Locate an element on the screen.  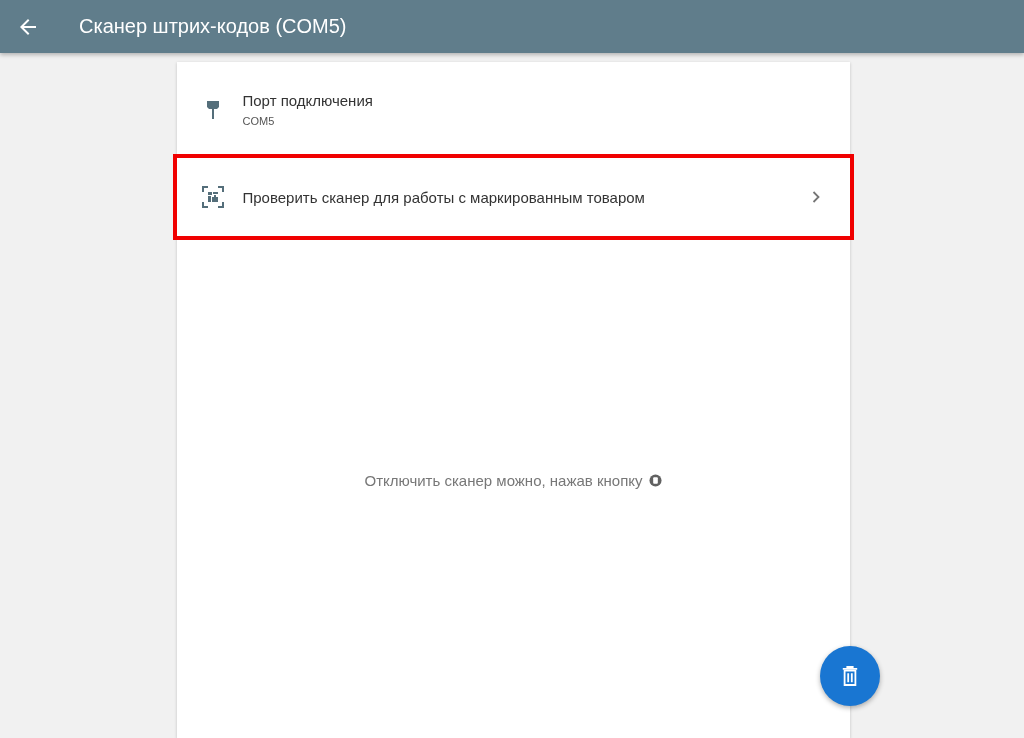
item-title: Проверить сканер для работы с маркированным товаром is located at coordinates (444, 197).